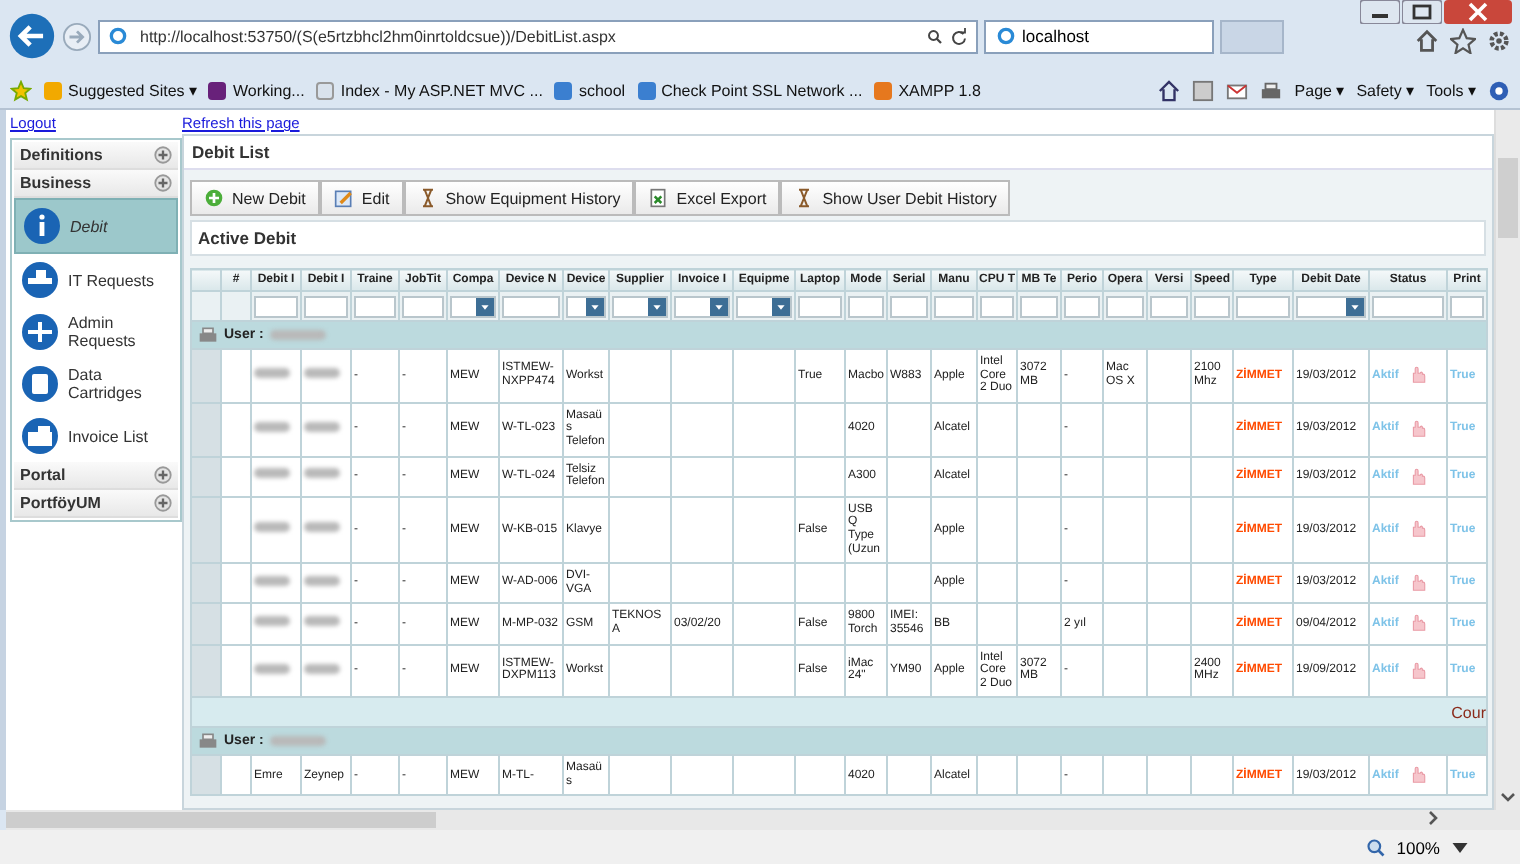 The image size is (1520, 864). Describe the element at coordinates (1319, 90) in the screenshot. I see `command-menu: Page ▾` at that location.